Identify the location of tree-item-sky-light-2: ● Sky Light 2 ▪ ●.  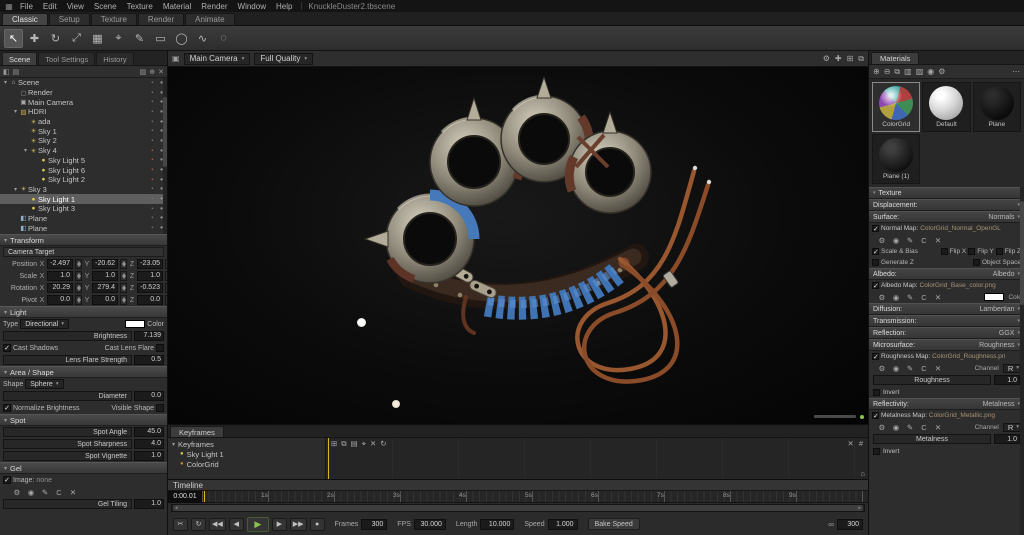
(83, 180).